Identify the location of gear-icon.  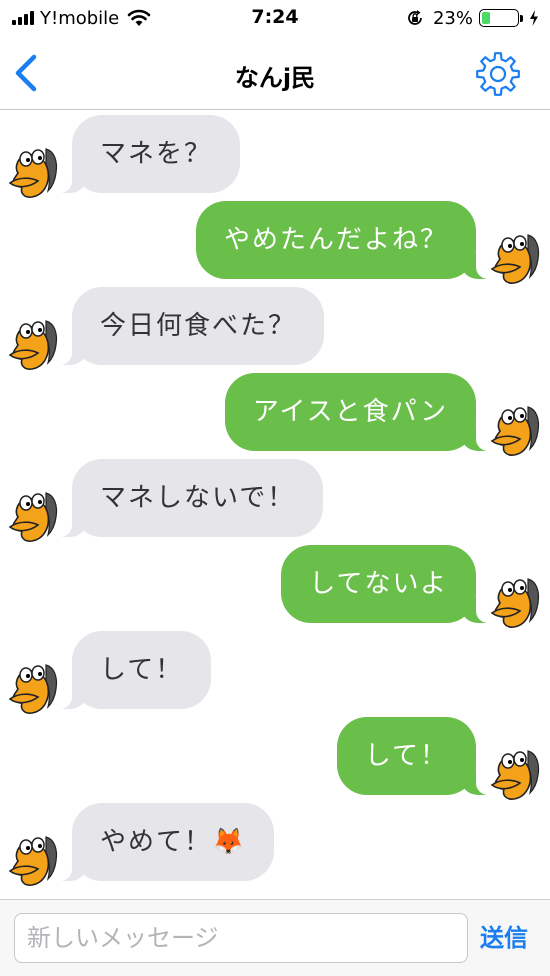
(498, 74).